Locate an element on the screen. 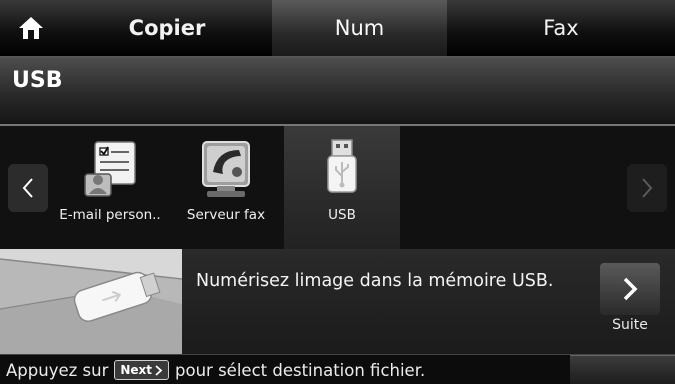 This screenshot has height=384, width=675. status-decoration is located at coordinates (622, 369).